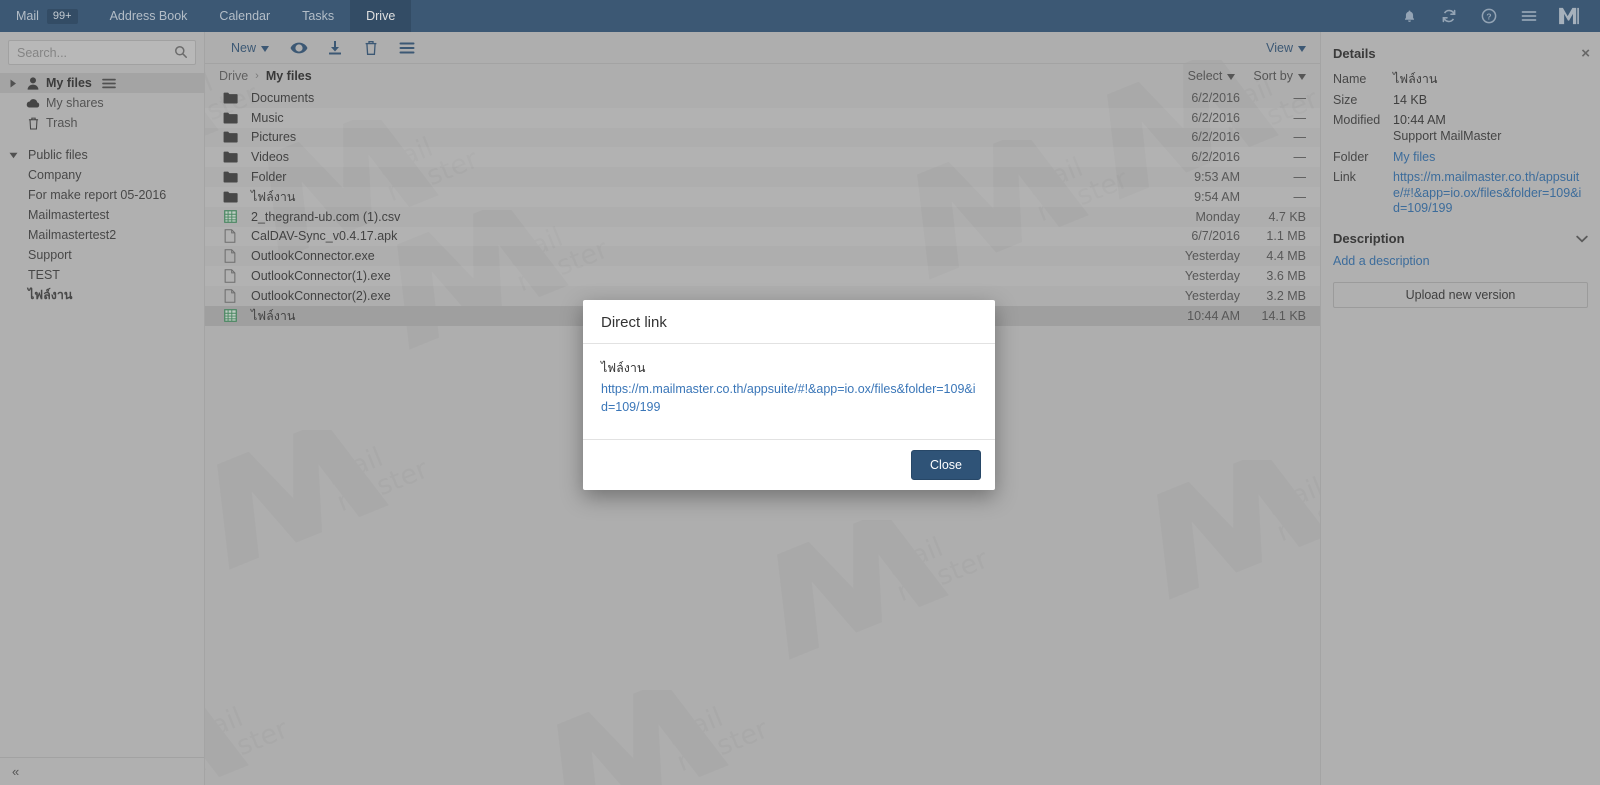 This screenshot has height=785, width=1600. I want to click on dialog-file-name: ไฟล์งาน, so click(623, 368).